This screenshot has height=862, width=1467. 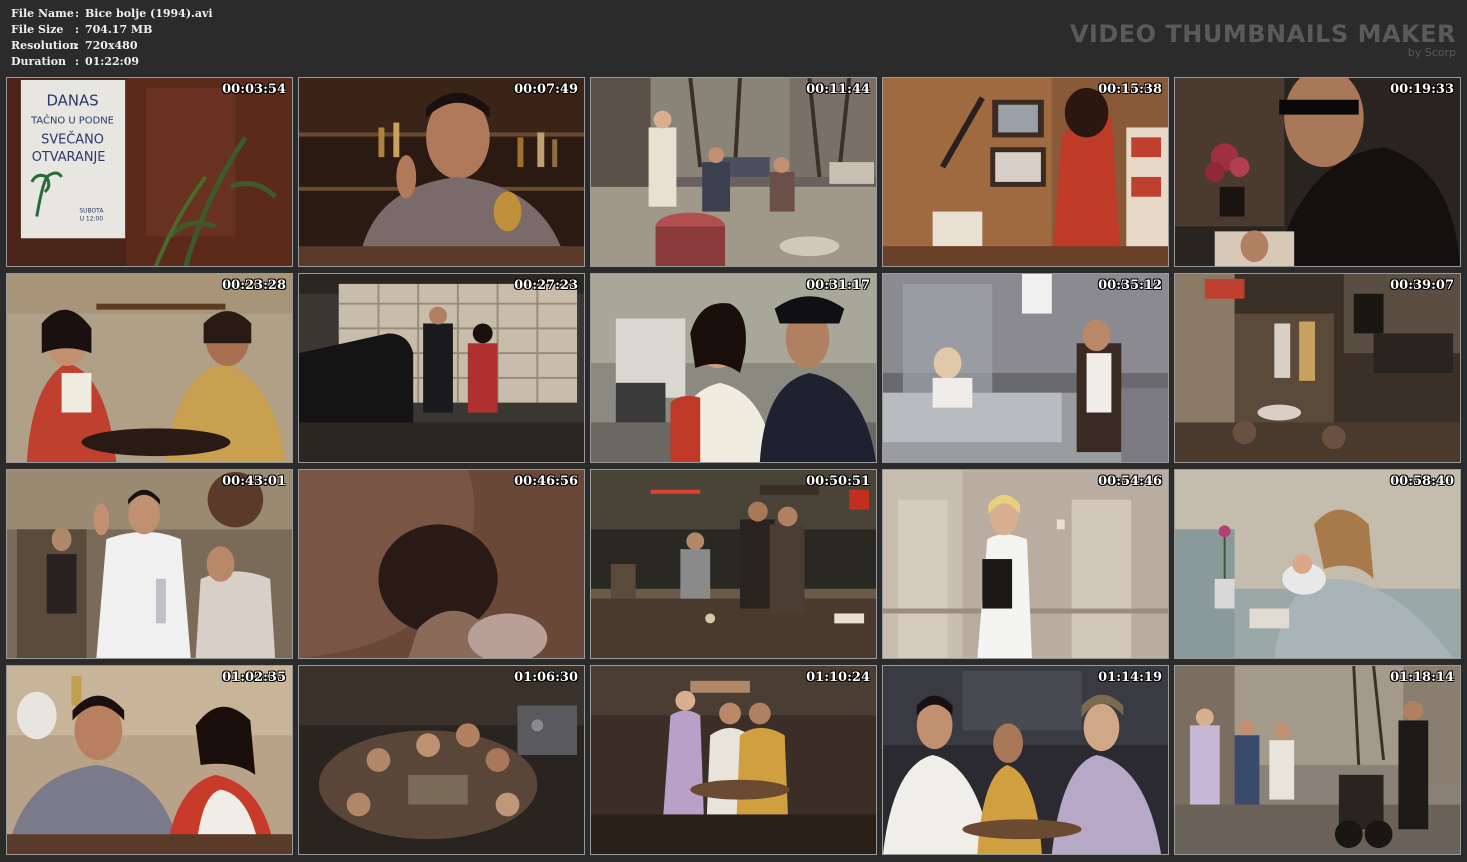 I want to click on timestamp: 00:39:07, so click(x=1422, y=285).